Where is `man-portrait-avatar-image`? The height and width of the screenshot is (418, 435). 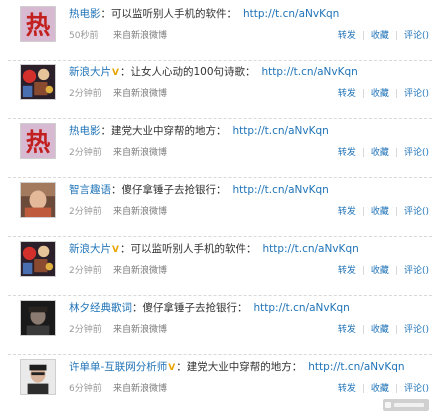 man-portrait-avatar-image is located at coordinates (38, 377).